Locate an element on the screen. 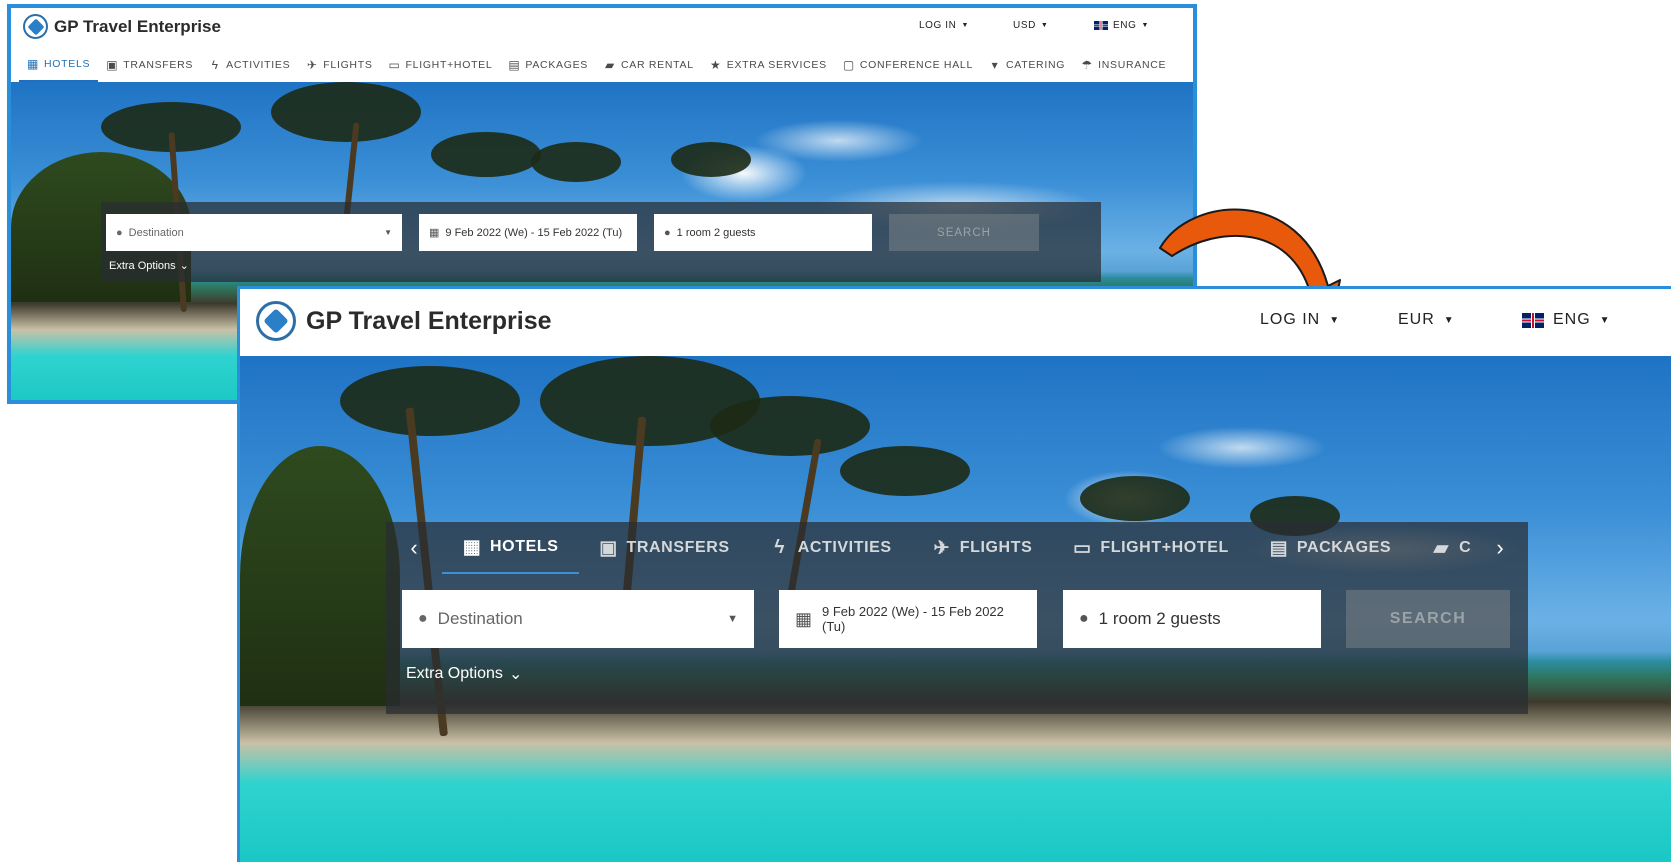 The height and width of the screenshot is (862, 1671). calendar-icon: ▦ is located at coordinates (804, 618).